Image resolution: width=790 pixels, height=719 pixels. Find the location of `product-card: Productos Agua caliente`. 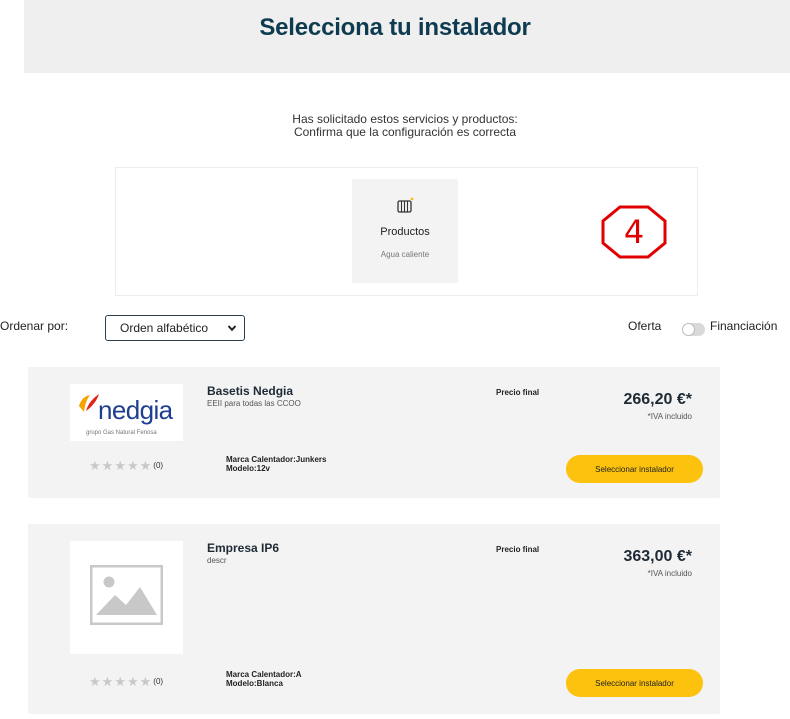

product-card: Productos Agua caliente is located at coordinates (405, 231).